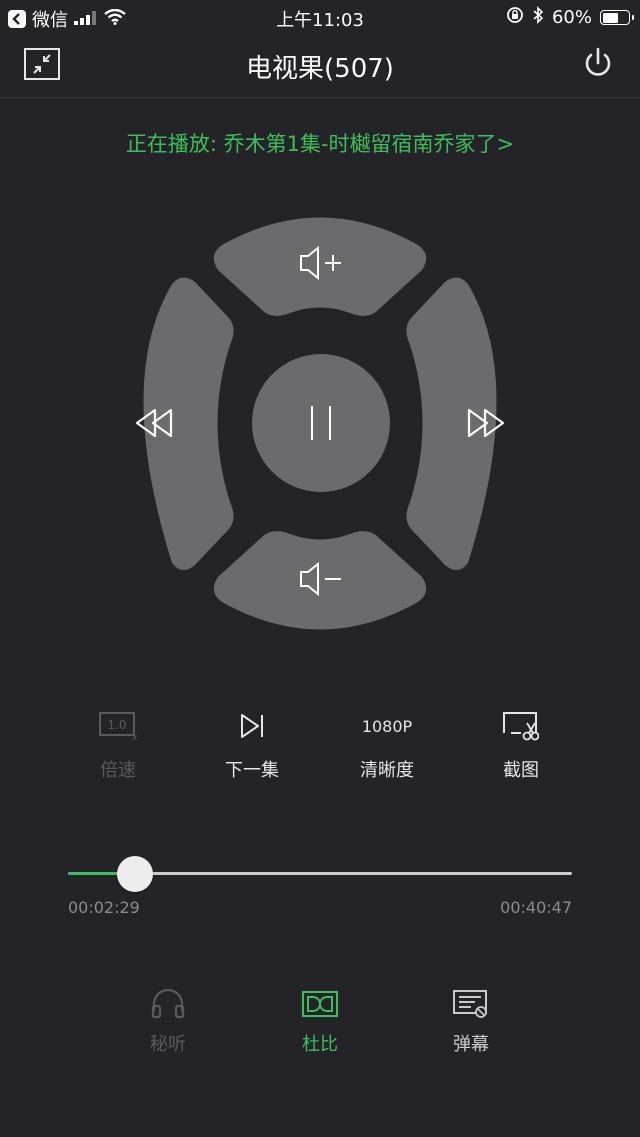  What do you see at coordinates (92, 873) in the screenshot?
I see `progress-fill` at bounding box center [92, 873].